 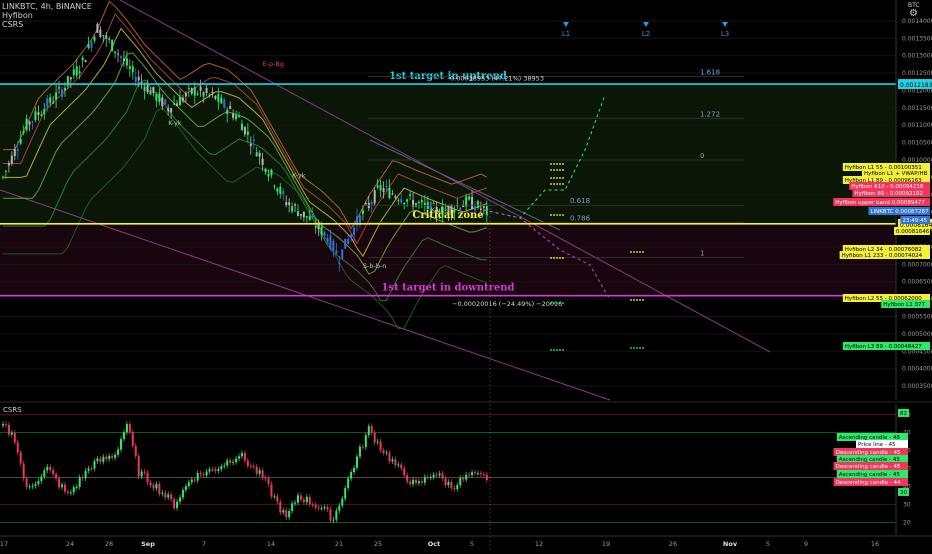 What do you see at coordinates (913, 232) in the screenshot?
I see `price-tag-text: 0.00081646` at bounding box center [913, 232].